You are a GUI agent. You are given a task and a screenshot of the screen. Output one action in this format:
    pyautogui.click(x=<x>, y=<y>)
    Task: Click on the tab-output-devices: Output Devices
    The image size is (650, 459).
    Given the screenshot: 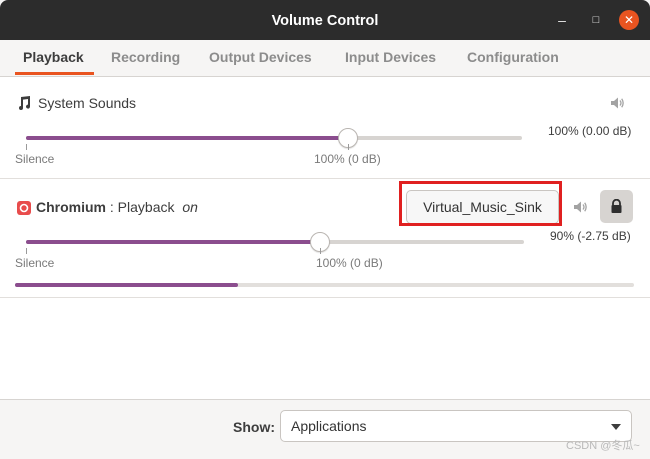 What is the action you would take?
    pyautogui.click(x=260, y=57)
    